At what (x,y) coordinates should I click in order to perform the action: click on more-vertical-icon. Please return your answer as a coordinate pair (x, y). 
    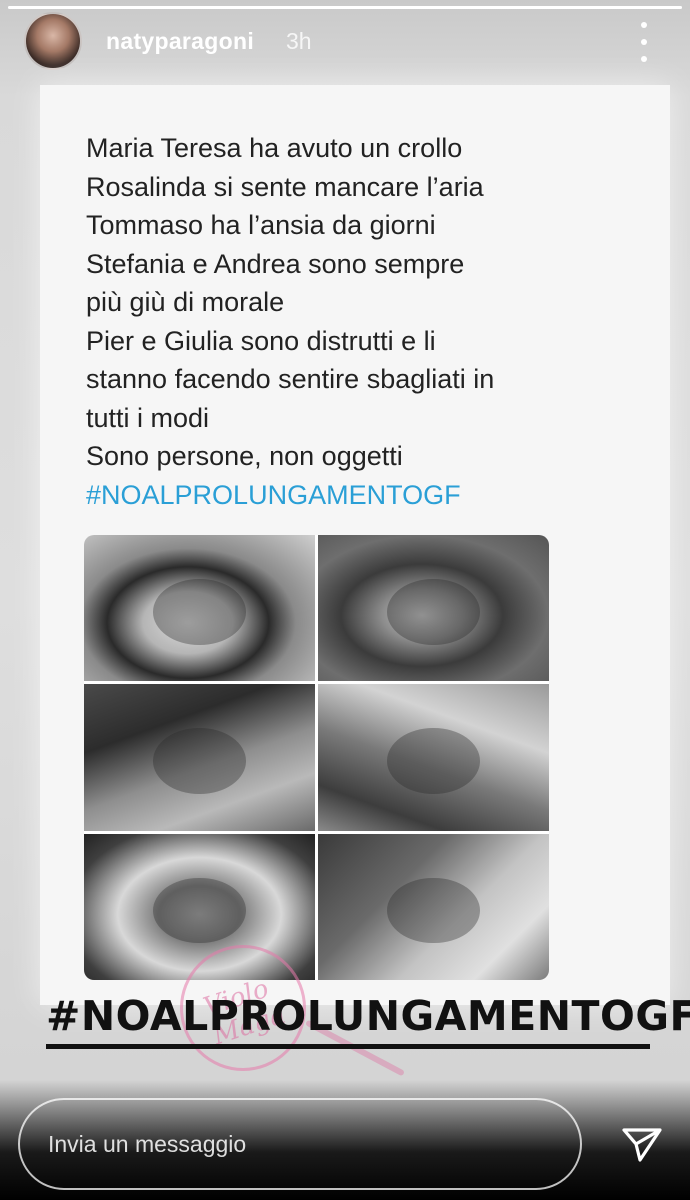
    Looking at the image, I should click on (644, 42).